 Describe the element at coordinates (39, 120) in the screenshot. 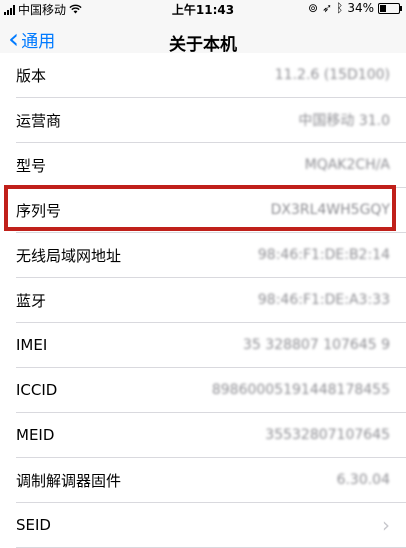

I see `row-label: 运营商` at that location.